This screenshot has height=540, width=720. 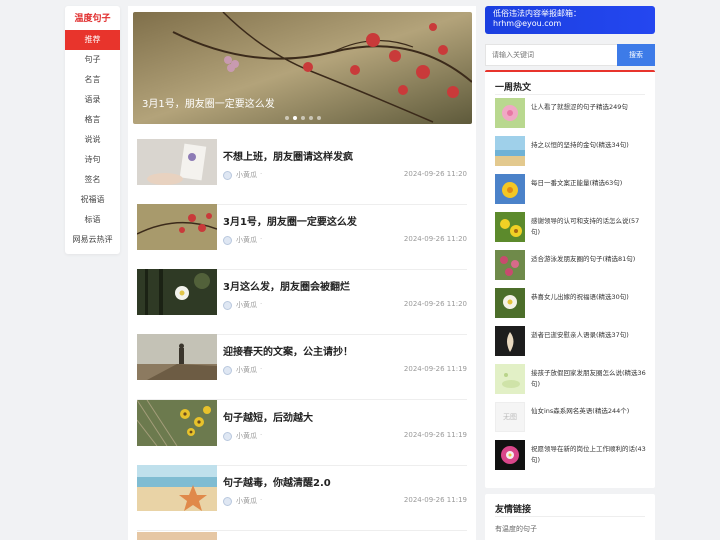 What do you see at coordinates (589, 335) in the screenshot?
I see `hot-item-title: 逝者已逝安慰亲人语录(精选37句)` at bounding box center [589, 335].